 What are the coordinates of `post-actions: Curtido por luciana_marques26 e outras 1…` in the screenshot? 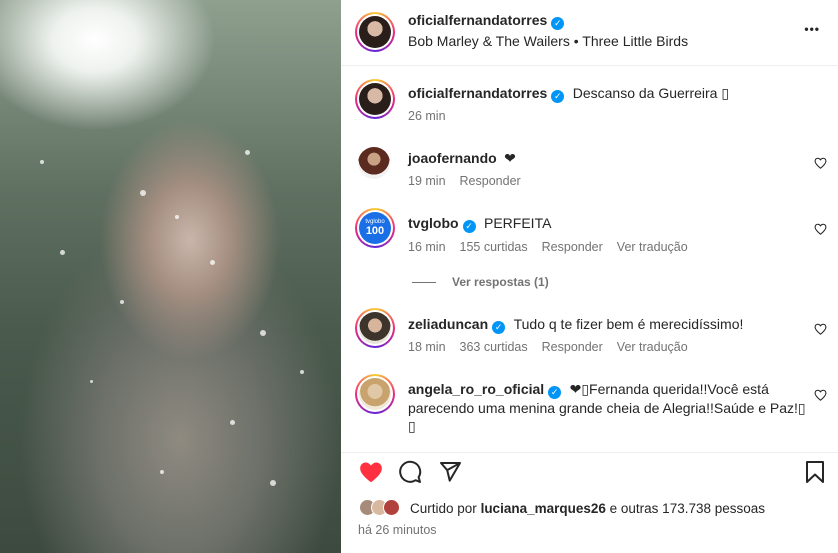 It's located at (589, 502).